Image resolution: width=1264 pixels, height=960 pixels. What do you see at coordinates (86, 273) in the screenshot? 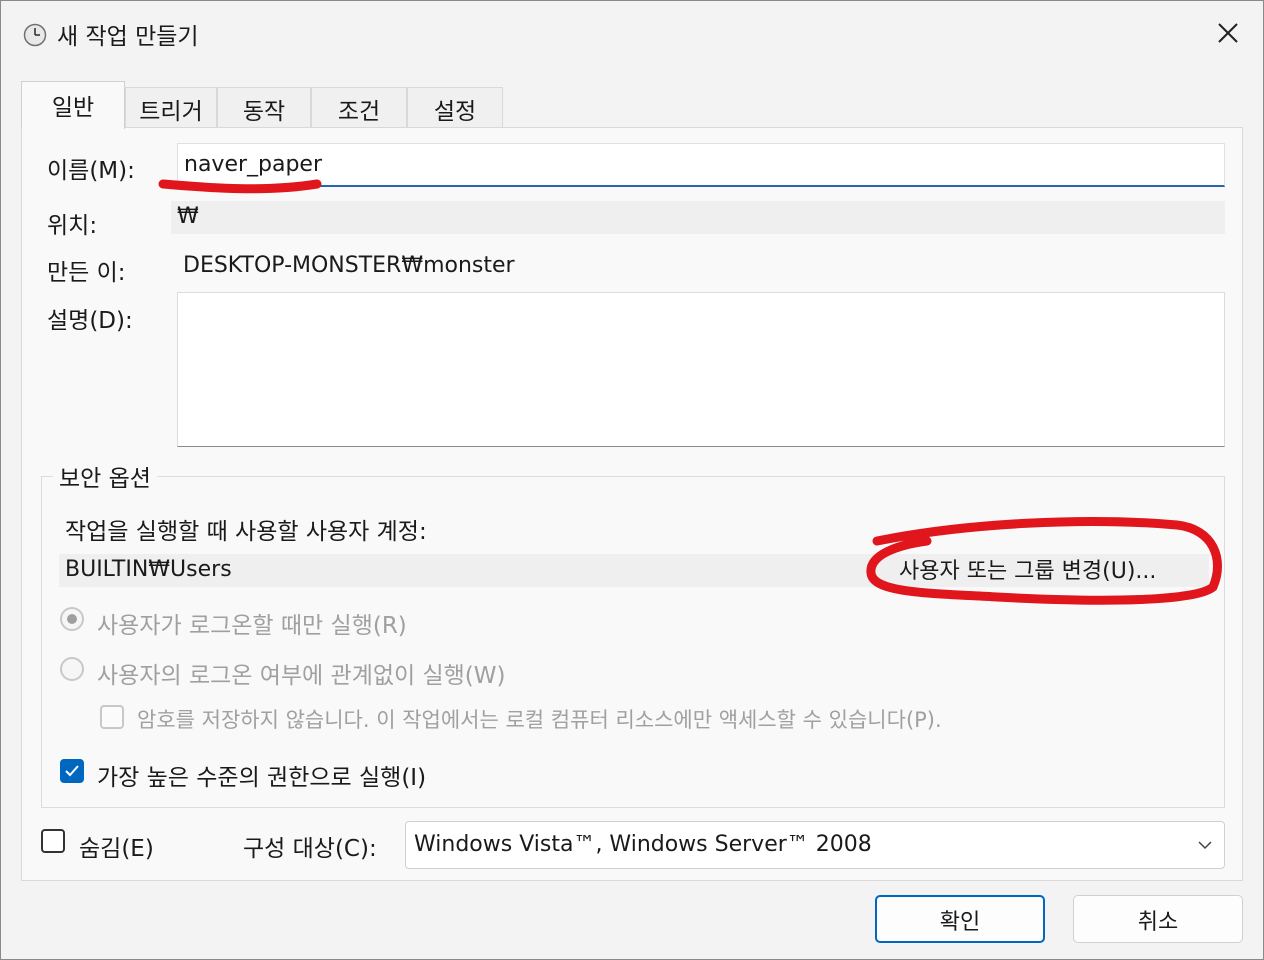
I see `author-label: 만든 이:` at bounding box center [86, 273].